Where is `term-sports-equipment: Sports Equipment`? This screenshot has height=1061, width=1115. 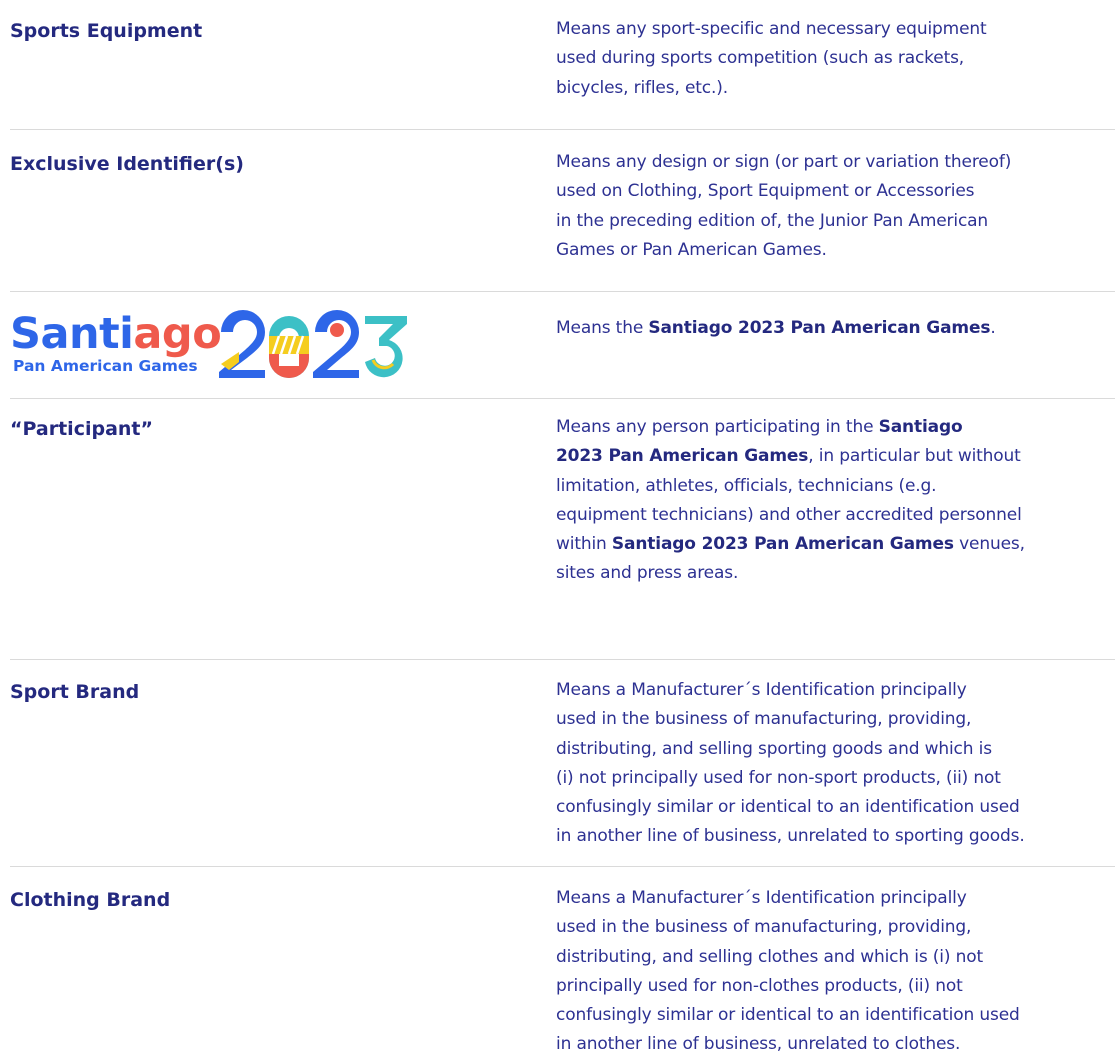
term-sports-equipment: Sports Equipment is located at coordinates (106, 31).